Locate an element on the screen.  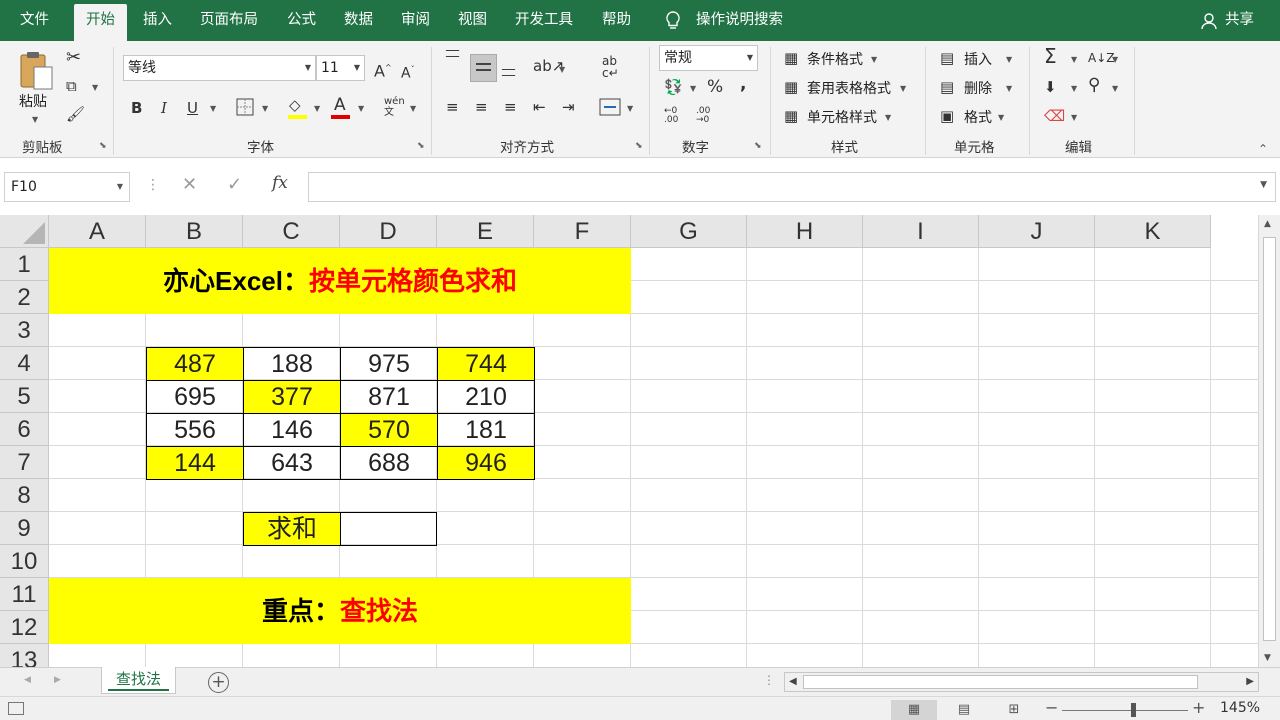
column-header-e: E is located at coordinates (485, 231).